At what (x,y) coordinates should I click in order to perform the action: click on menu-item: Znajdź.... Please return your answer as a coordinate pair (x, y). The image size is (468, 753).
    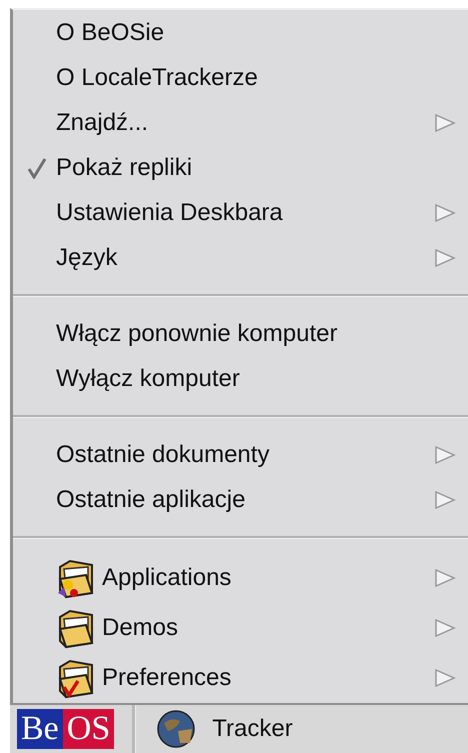
    Looking at the image, I should click on (102, 122).